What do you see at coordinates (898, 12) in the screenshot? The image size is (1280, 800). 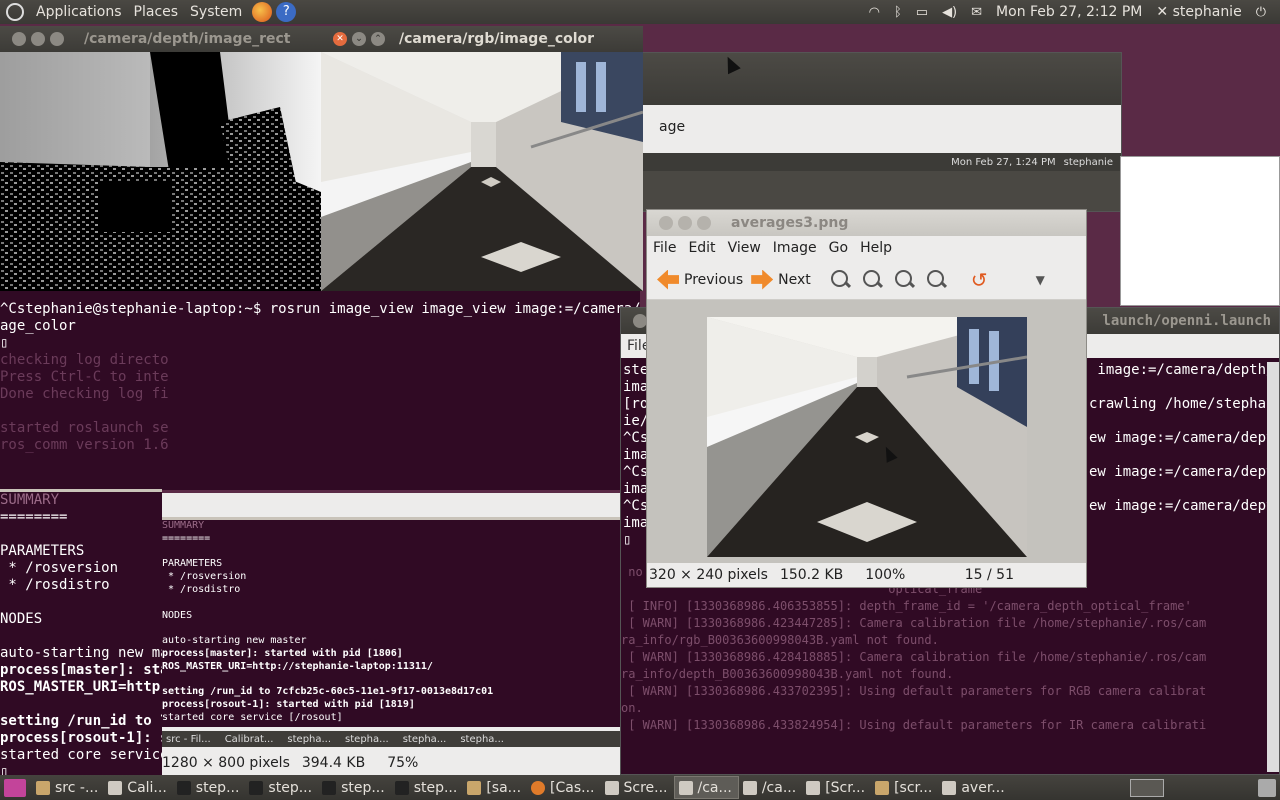 I see `bluetooth-icon: ᛒ` at bounding box center [898, 12].